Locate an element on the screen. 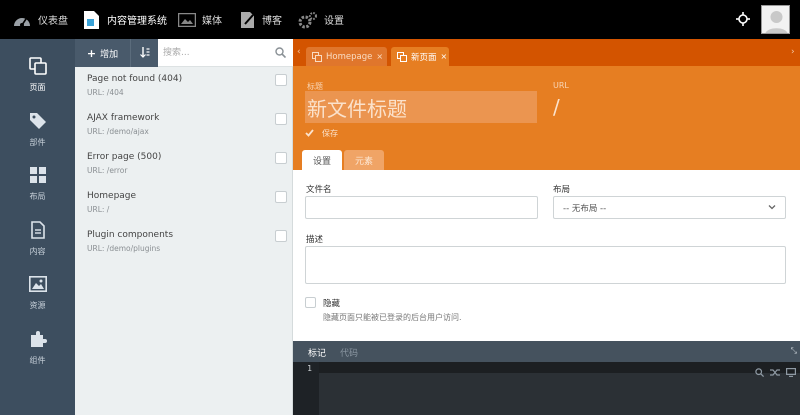 The image size is (800, 415). hidden-label: 隐藏 is located at coordinates (332, 304).